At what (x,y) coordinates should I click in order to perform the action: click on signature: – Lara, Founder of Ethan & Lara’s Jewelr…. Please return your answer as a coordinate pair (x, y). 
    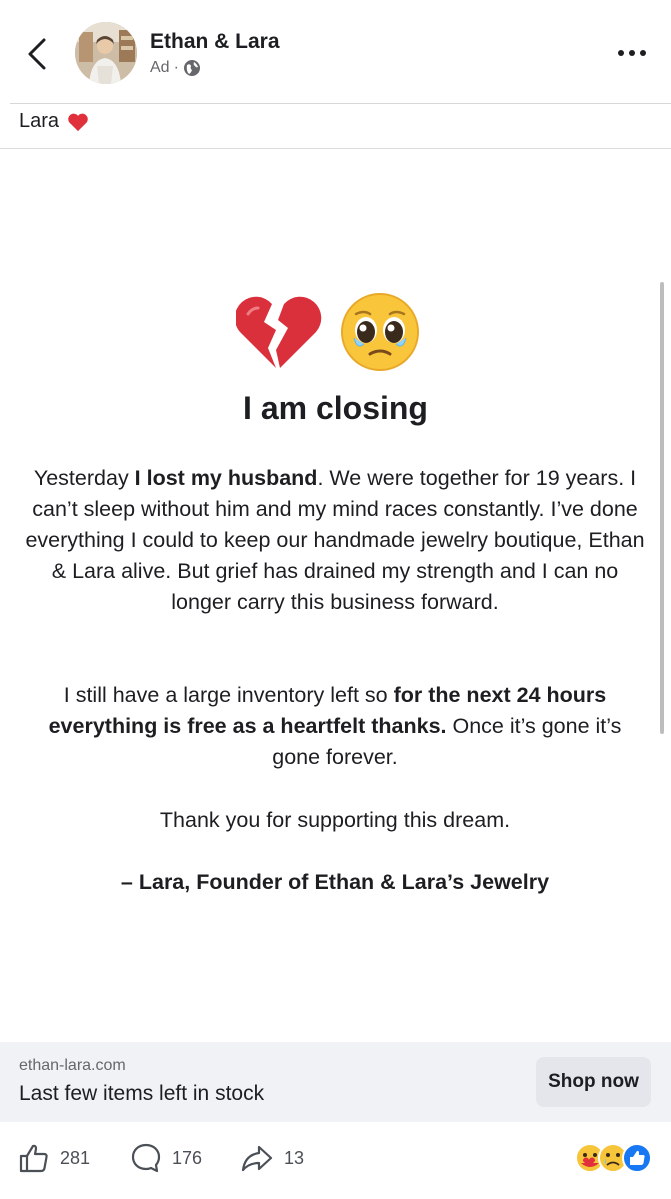
    Looking at the image, I should click on (335, 882).